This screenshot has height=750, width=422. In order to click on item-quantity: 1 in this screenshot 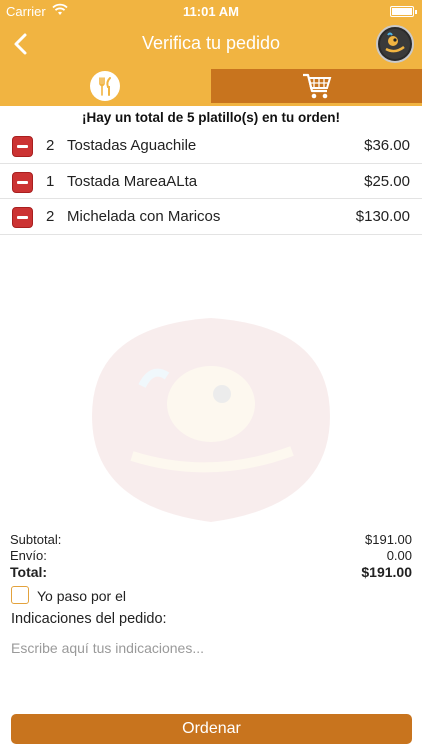, I will do `click(50, 181)`.